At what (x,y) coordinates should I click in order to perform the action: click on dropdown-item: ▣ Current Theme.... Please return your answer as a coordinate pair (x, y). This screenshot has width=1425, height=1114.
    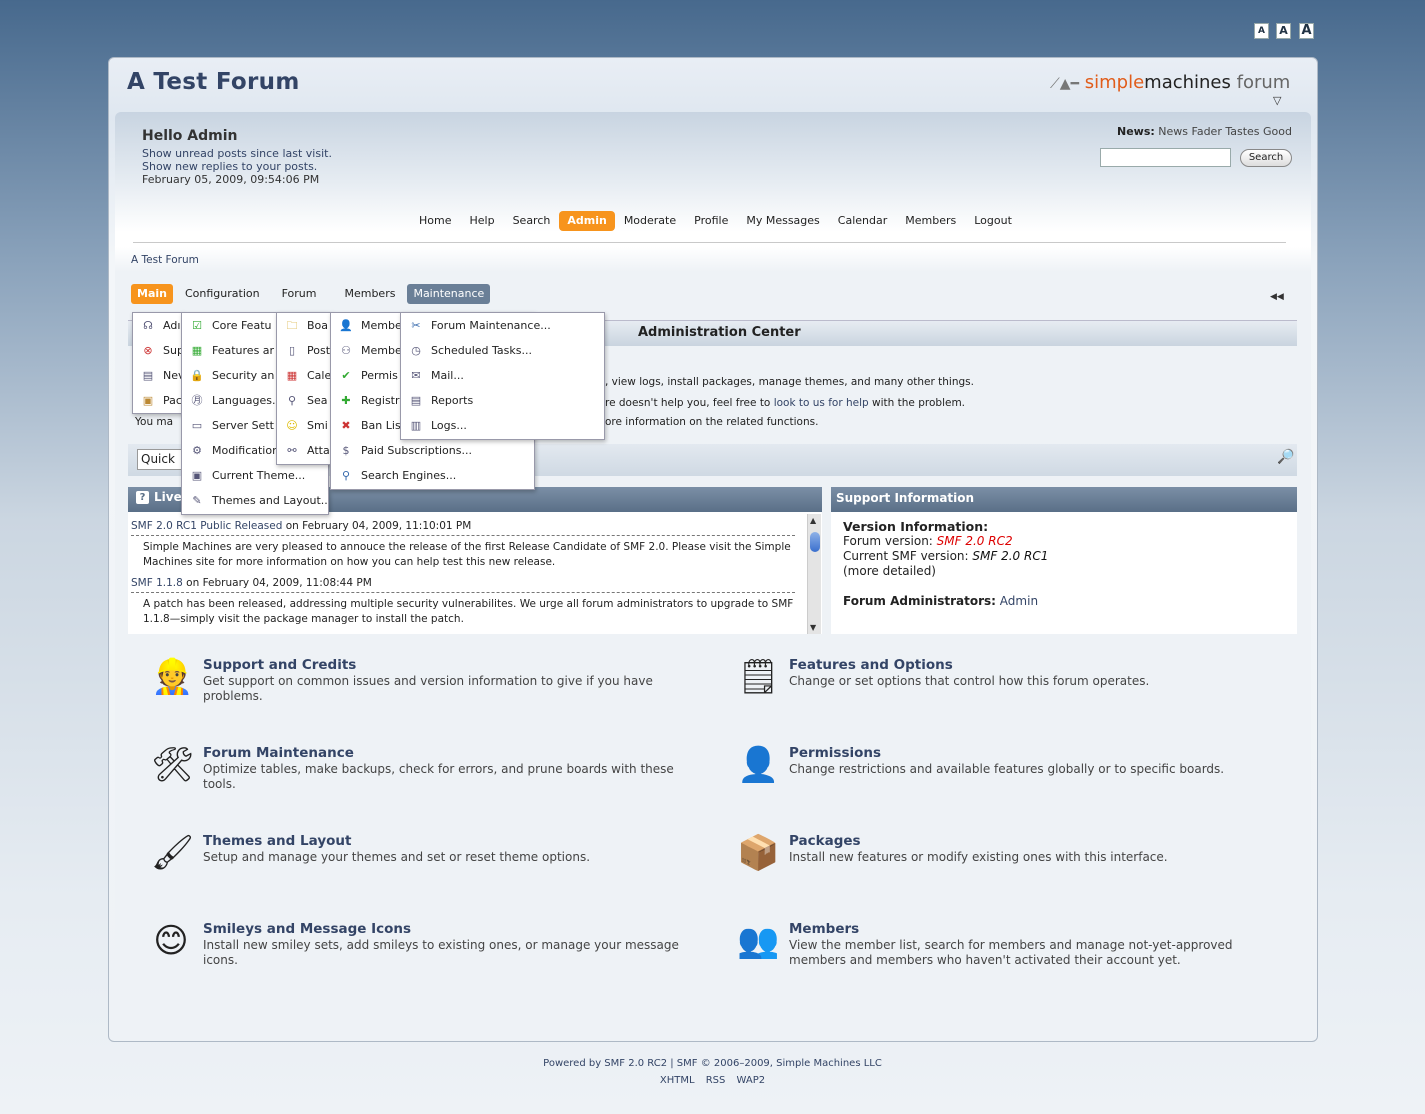
    Looking at the image, I should click on (255, 475).